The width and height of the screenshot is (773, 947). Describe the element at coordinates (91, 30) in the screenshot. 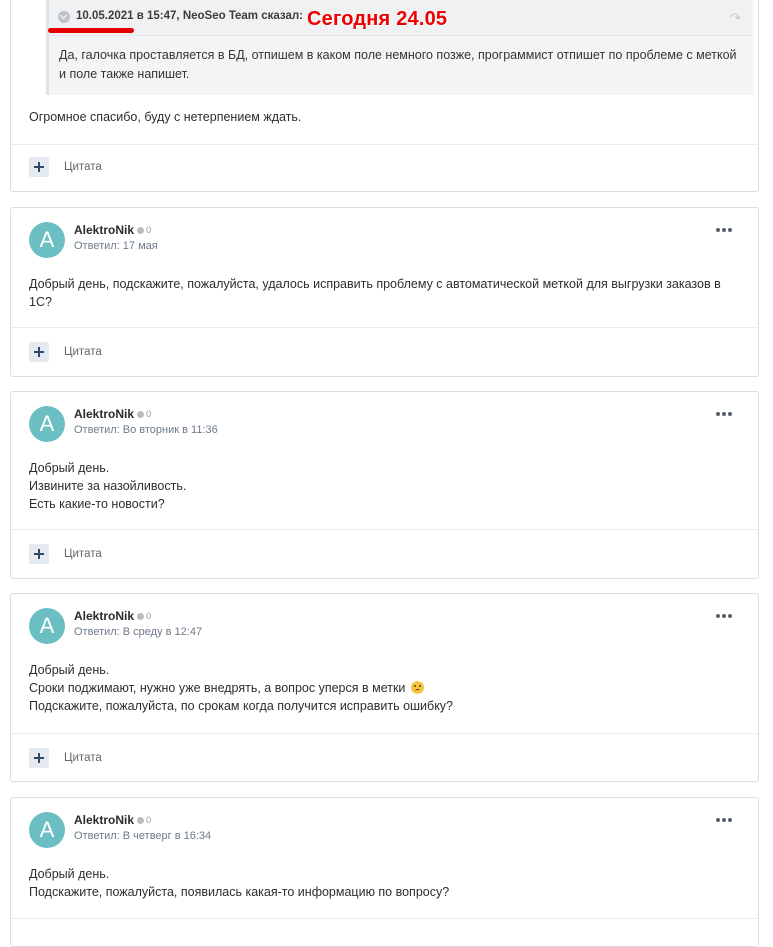

I see `annotation-underline` at that location.